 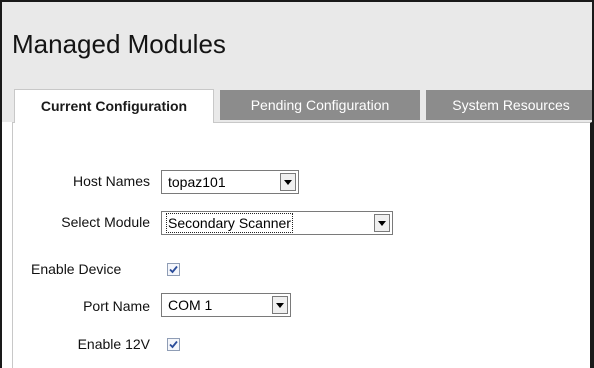 I want to click on host-names-select: topaz101, so click(x=230, y=182).